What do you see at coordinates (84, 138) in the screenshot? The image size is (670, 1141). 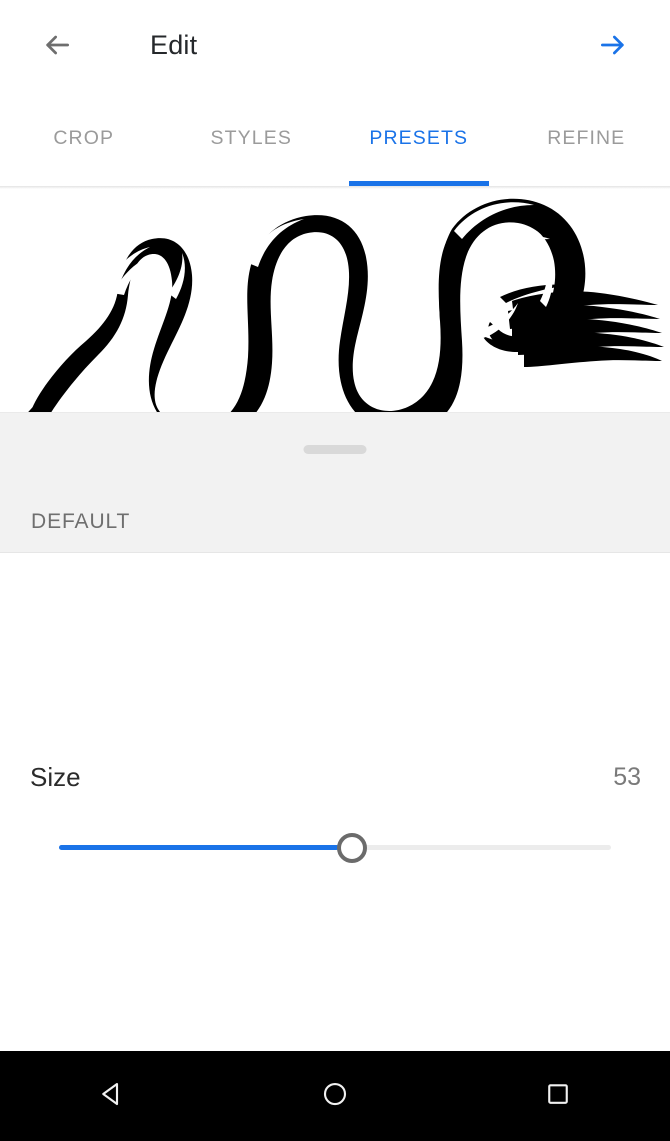 I see `tab-label: CROP` at bounding box center [84, 138].